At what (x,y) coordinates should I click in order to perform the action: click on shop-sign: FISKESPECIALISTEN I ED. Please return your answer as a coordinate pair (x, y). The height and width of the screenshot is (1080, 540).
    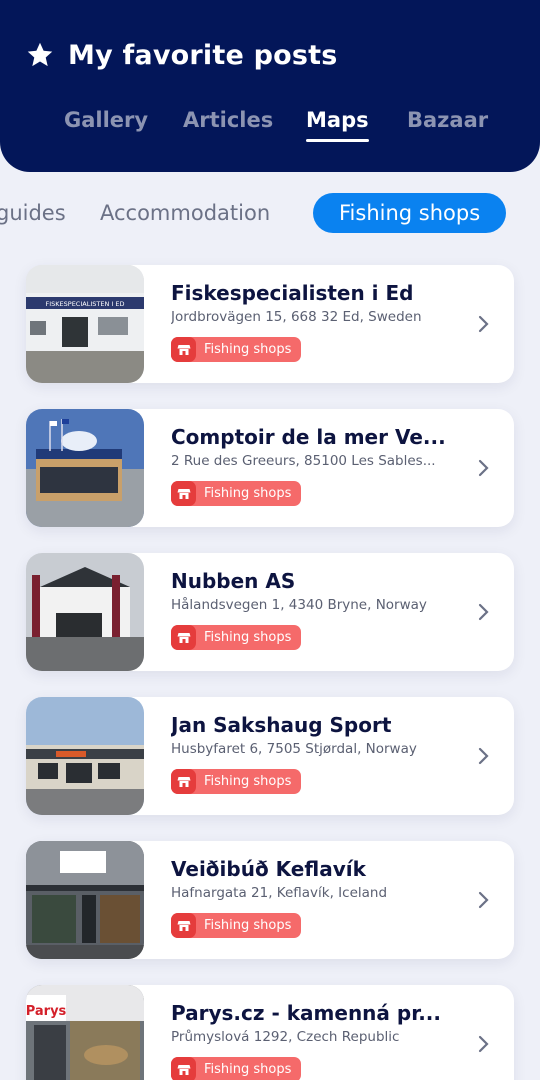
    Looking at the image, I should click on (85, 304).